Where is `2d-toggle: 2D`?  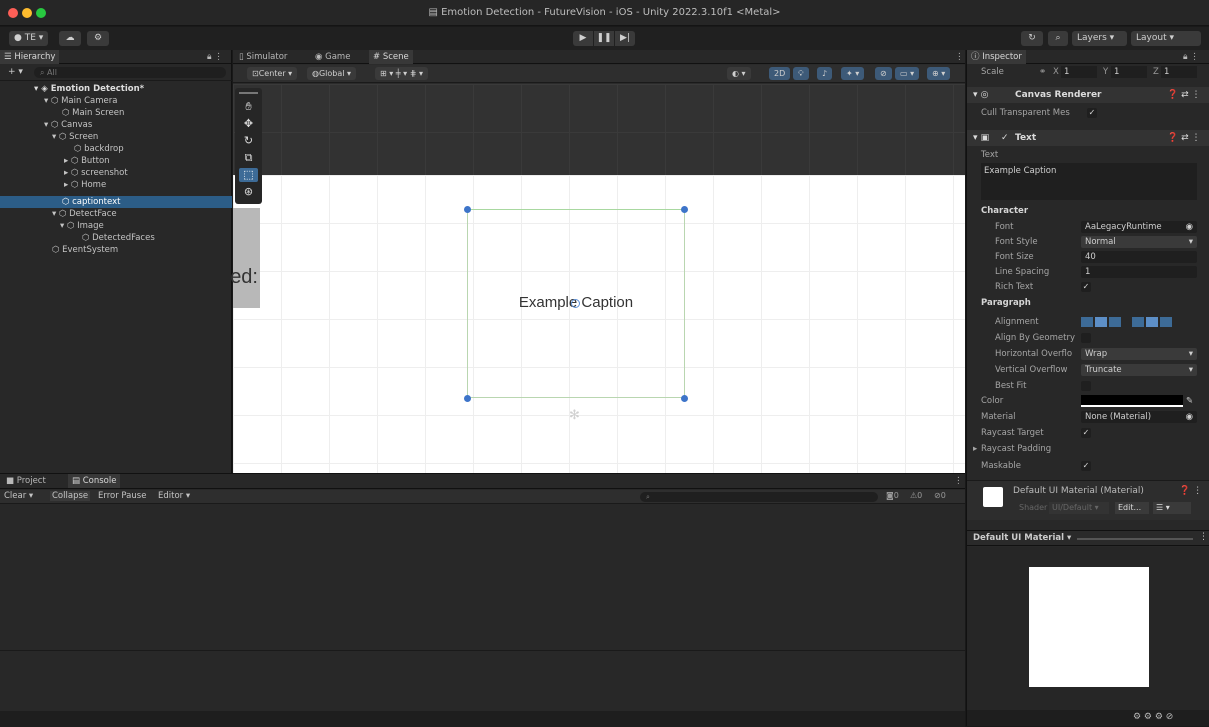
2d-toggle: 2D is located at coordinates (780, 73).